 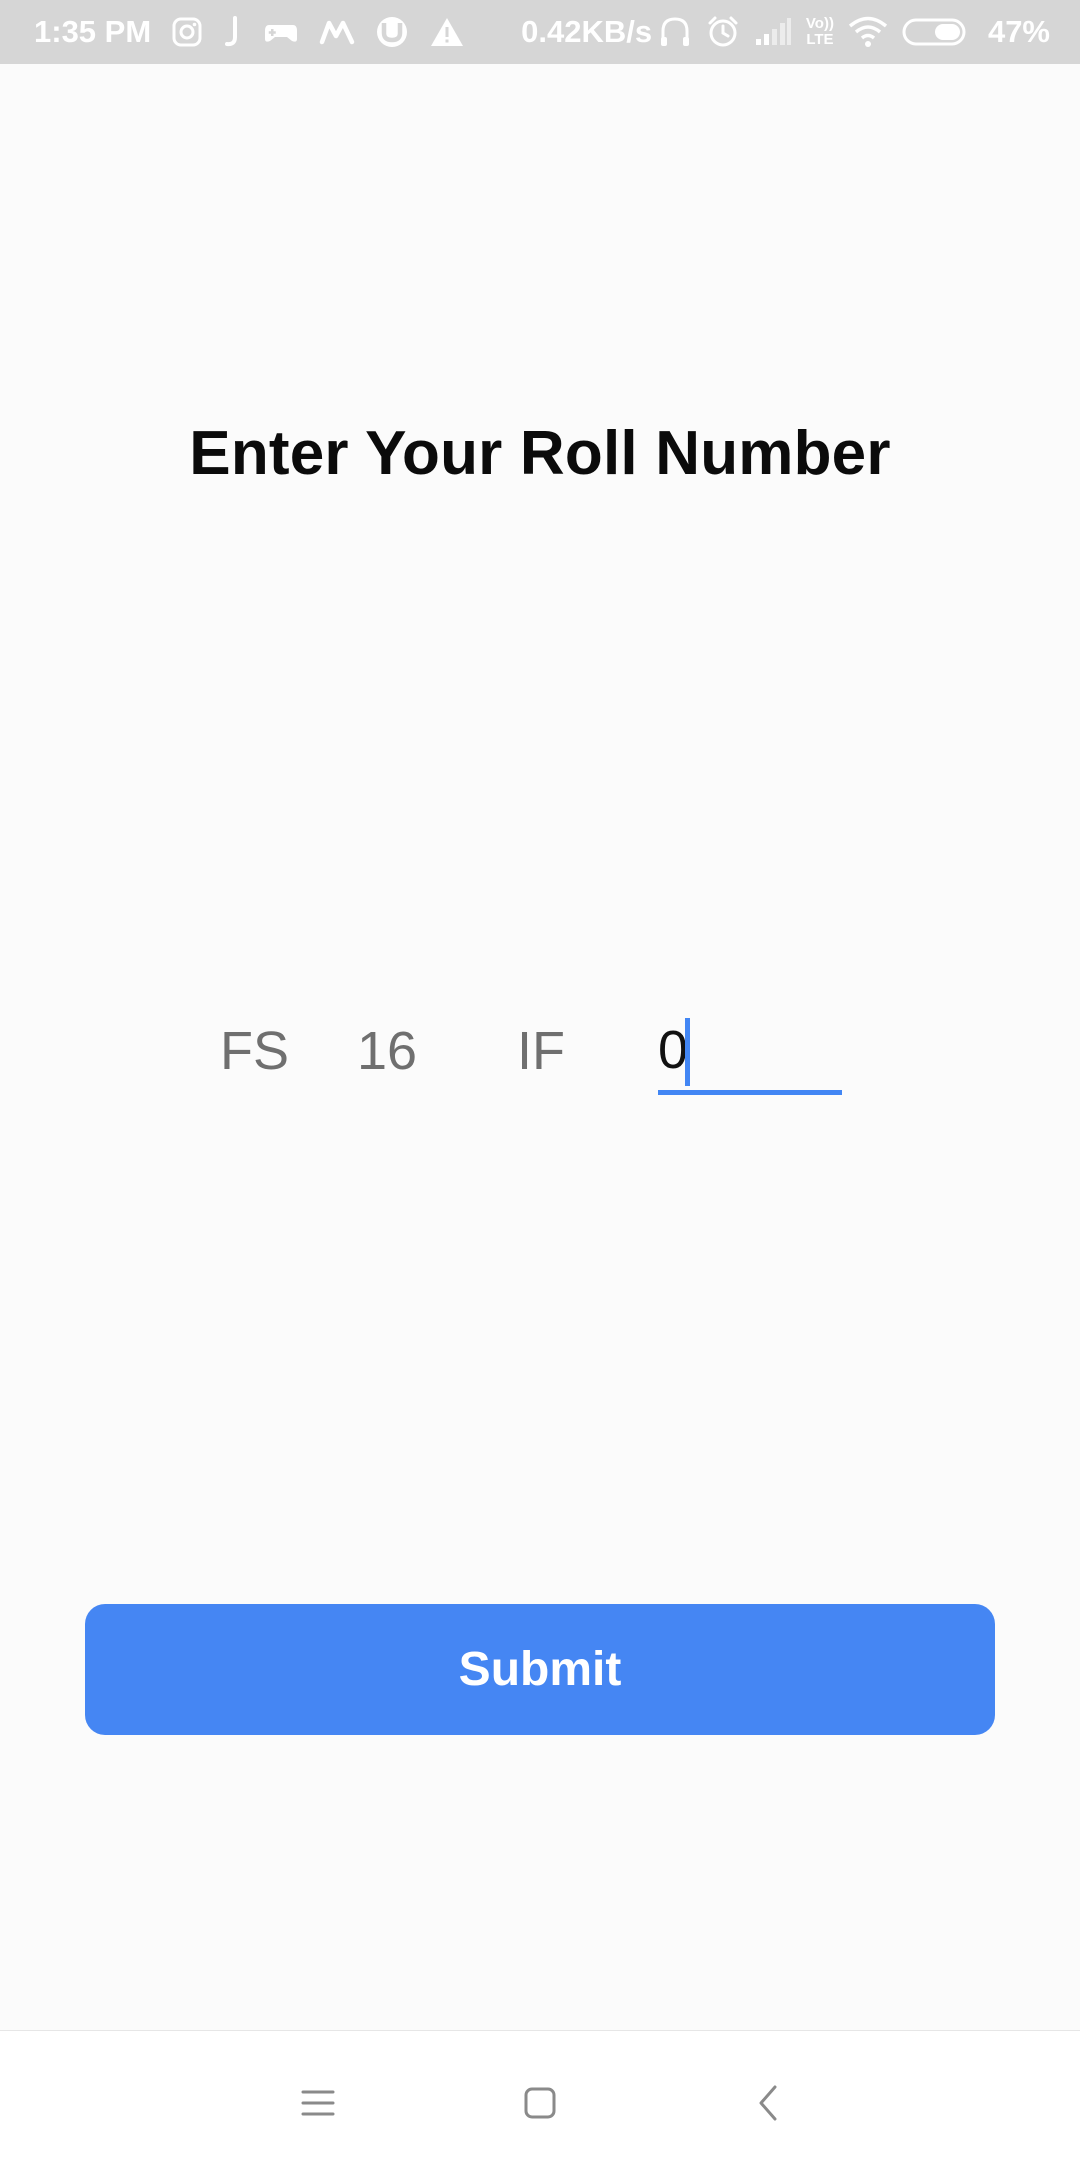 I want to click on instagram-icon, so click(x=187, y=32).